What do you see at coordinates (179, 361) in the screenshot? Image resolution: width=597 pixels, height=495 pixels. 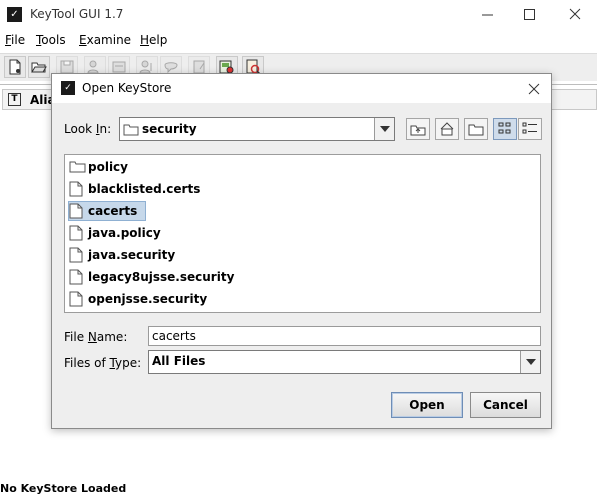 I see `file-type-value: All Files` at bounding box center [179, 361].